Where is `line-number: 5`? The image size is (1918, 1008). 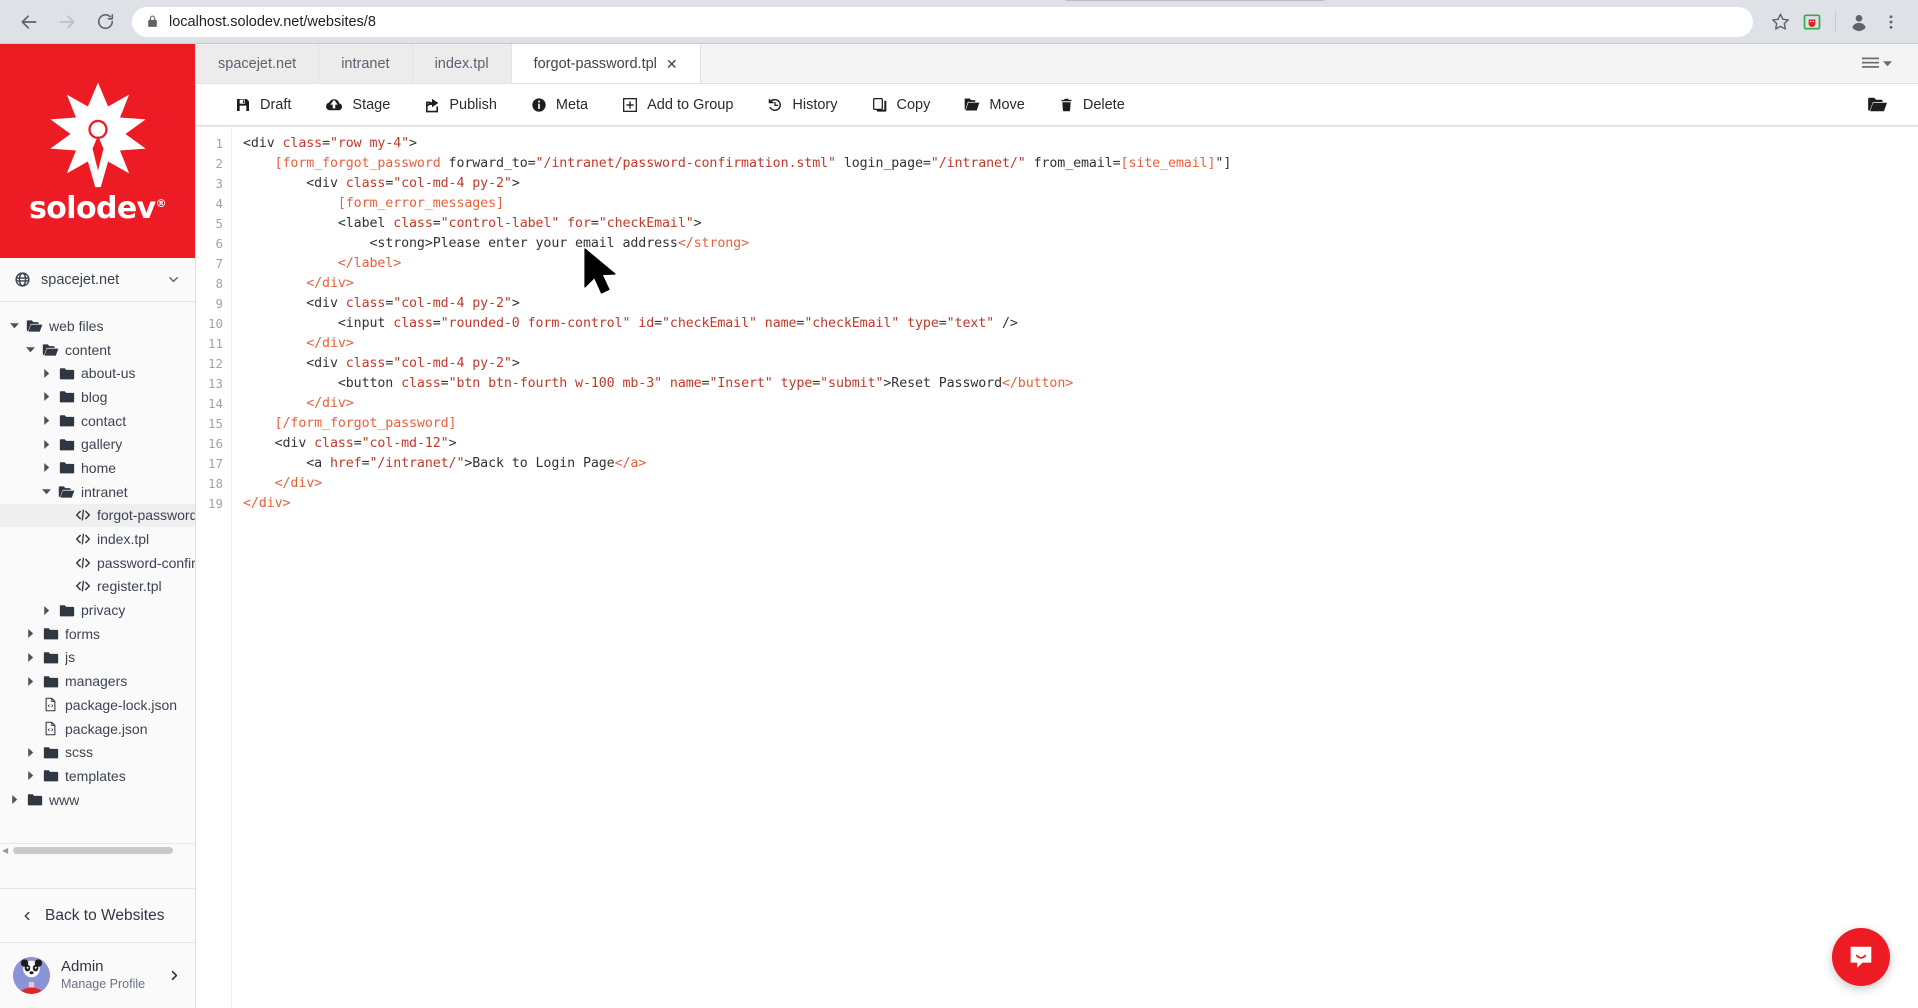
line-number: 5 is located at coordinates (219, 223).